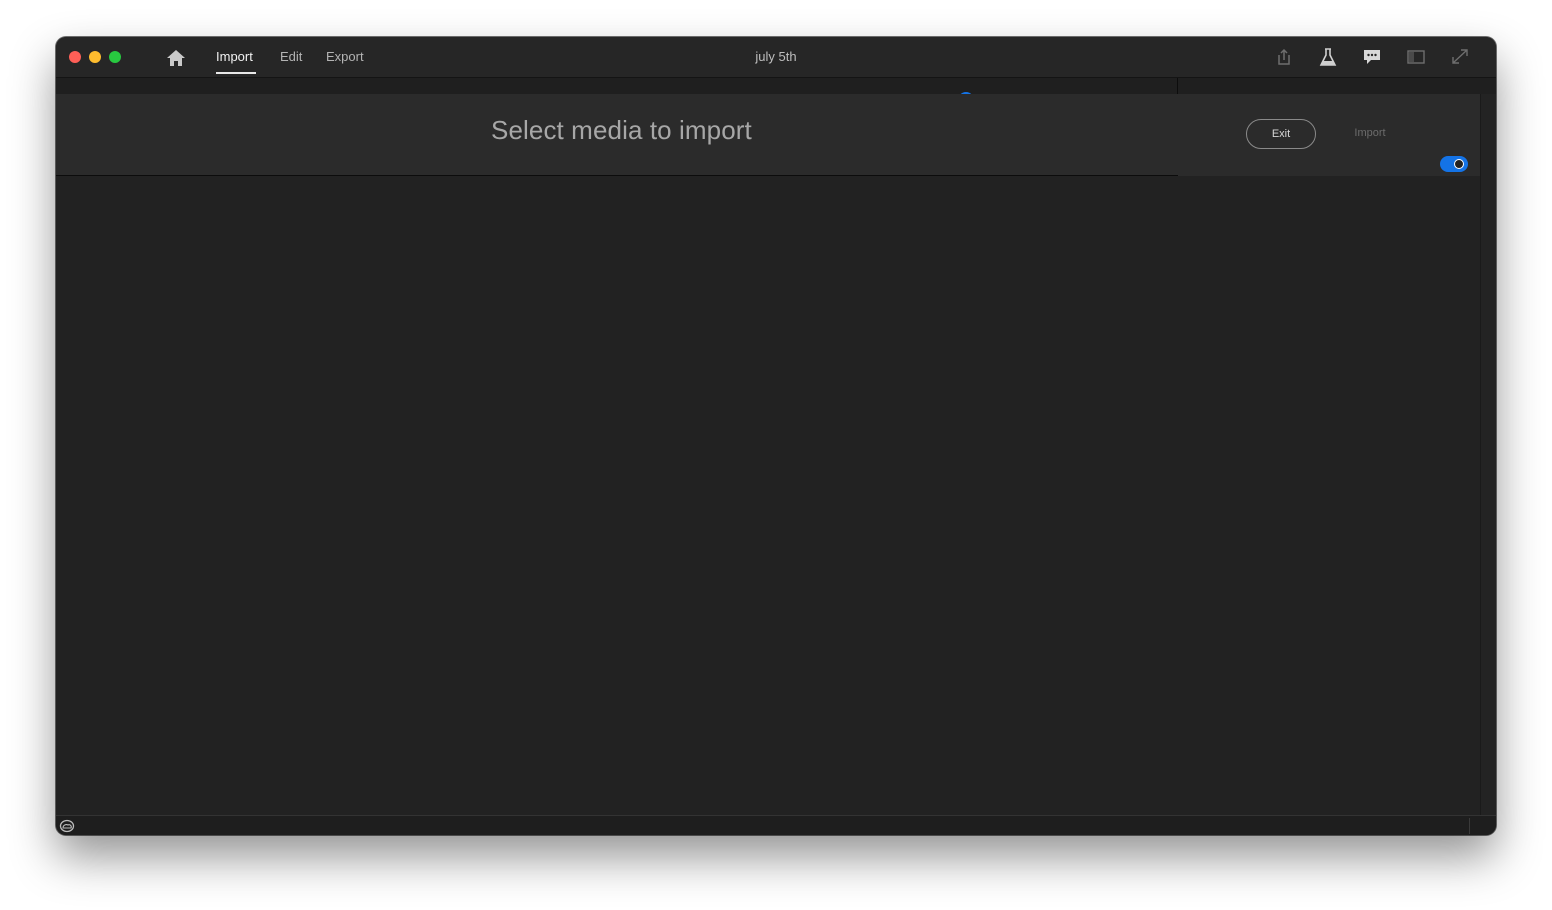 The image size is (1552, 910). I want to click on fullscreen-button, so click(1460, 57).